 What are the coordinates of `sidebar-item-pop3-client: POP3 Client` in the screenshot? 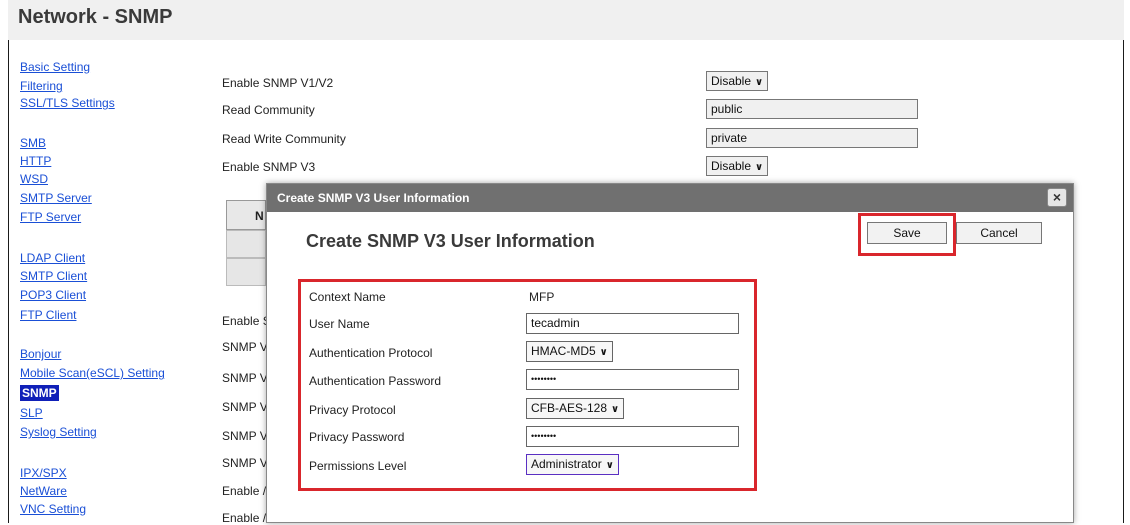 It's located at (53, 295).